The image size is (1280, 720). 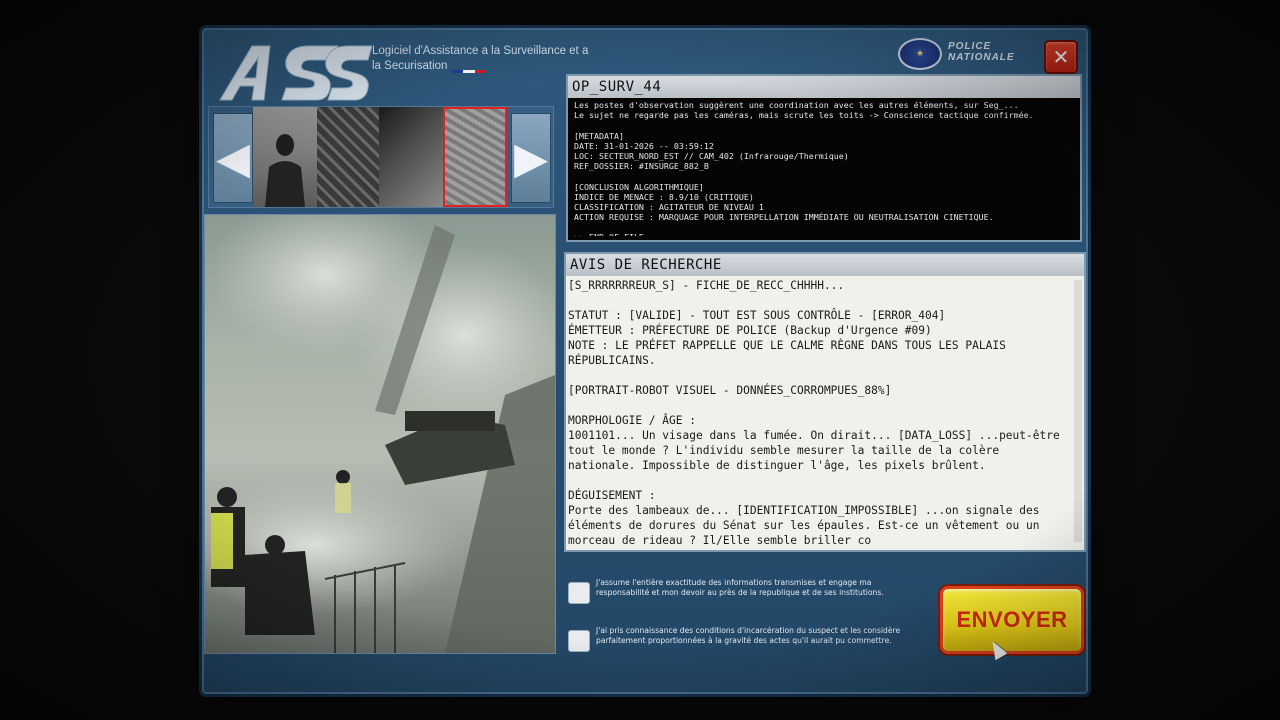 What do you see at coordinates (612, 495) in the screenshot?
I see `notice-line: DÉGUISEMENT :` at bounding box center [612, 495].